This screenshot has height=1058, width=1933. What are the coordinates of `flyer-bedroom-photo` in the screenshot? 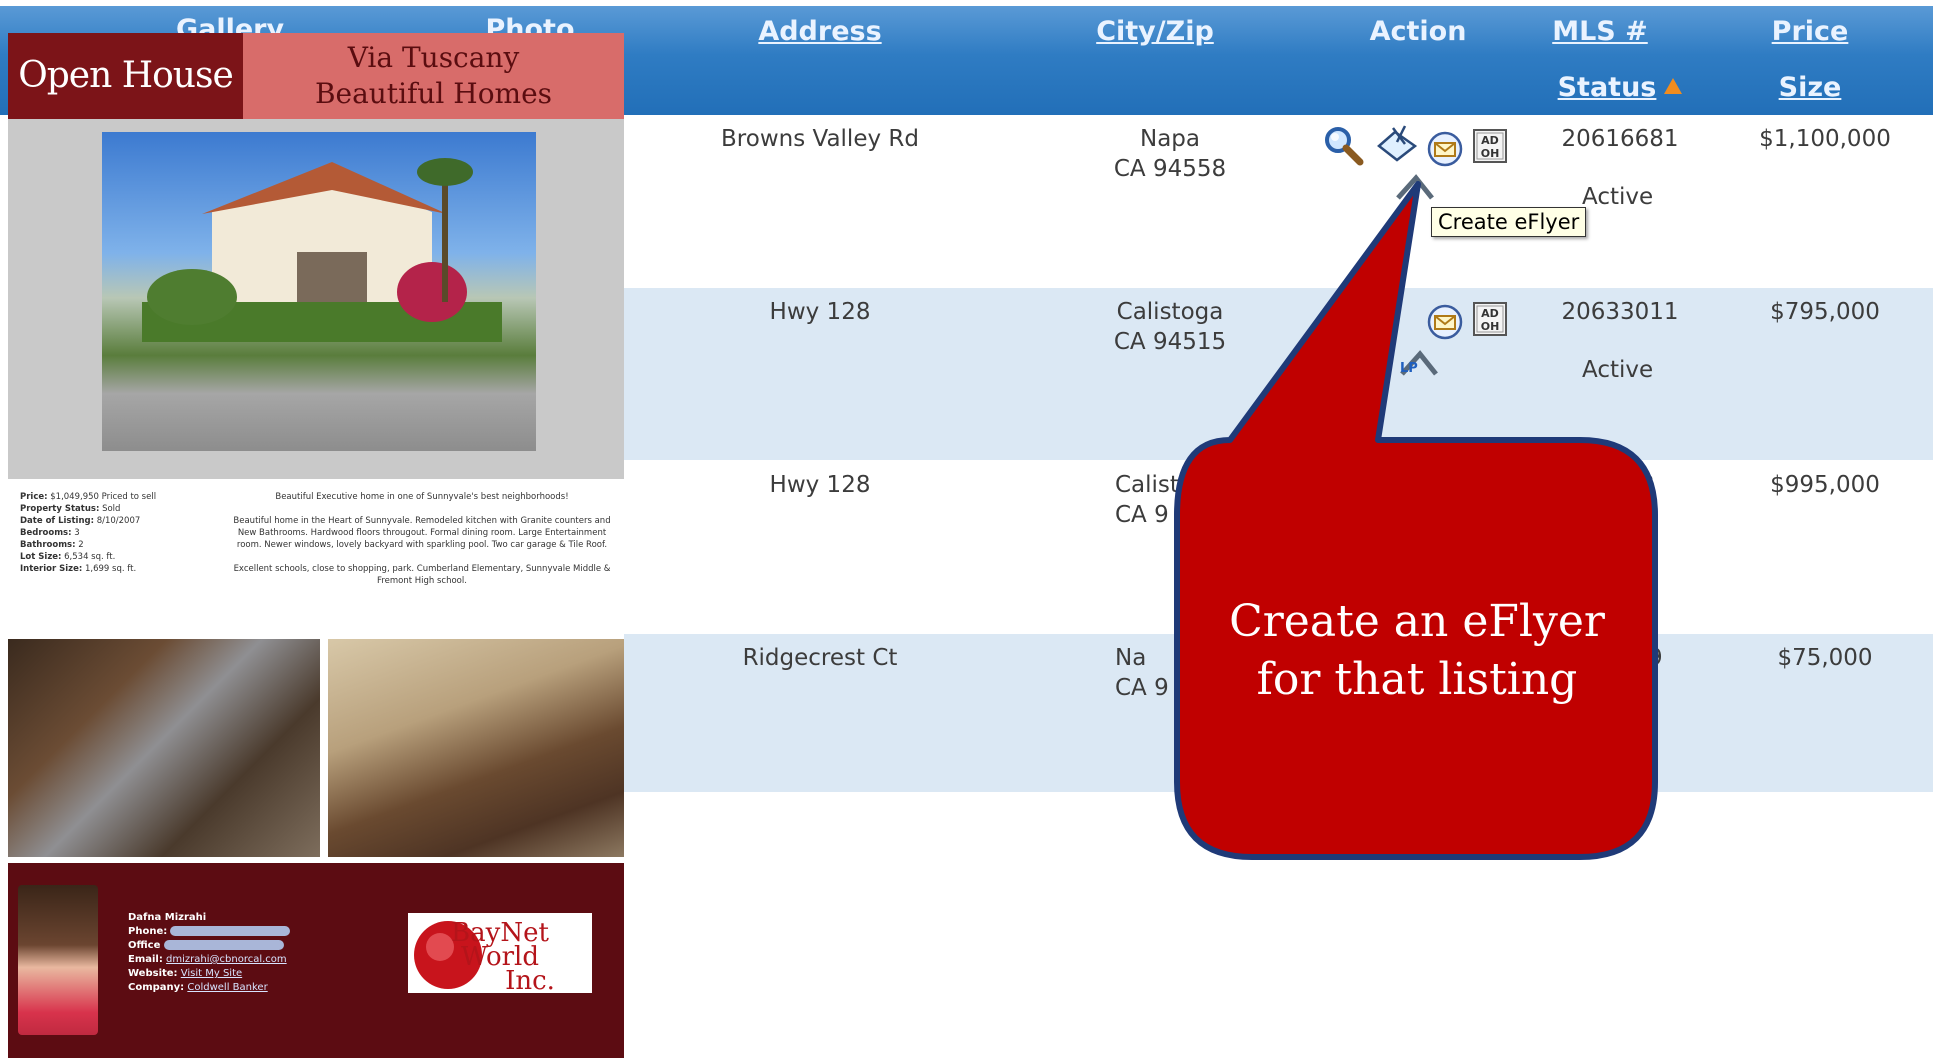 It's located at (476, 748).